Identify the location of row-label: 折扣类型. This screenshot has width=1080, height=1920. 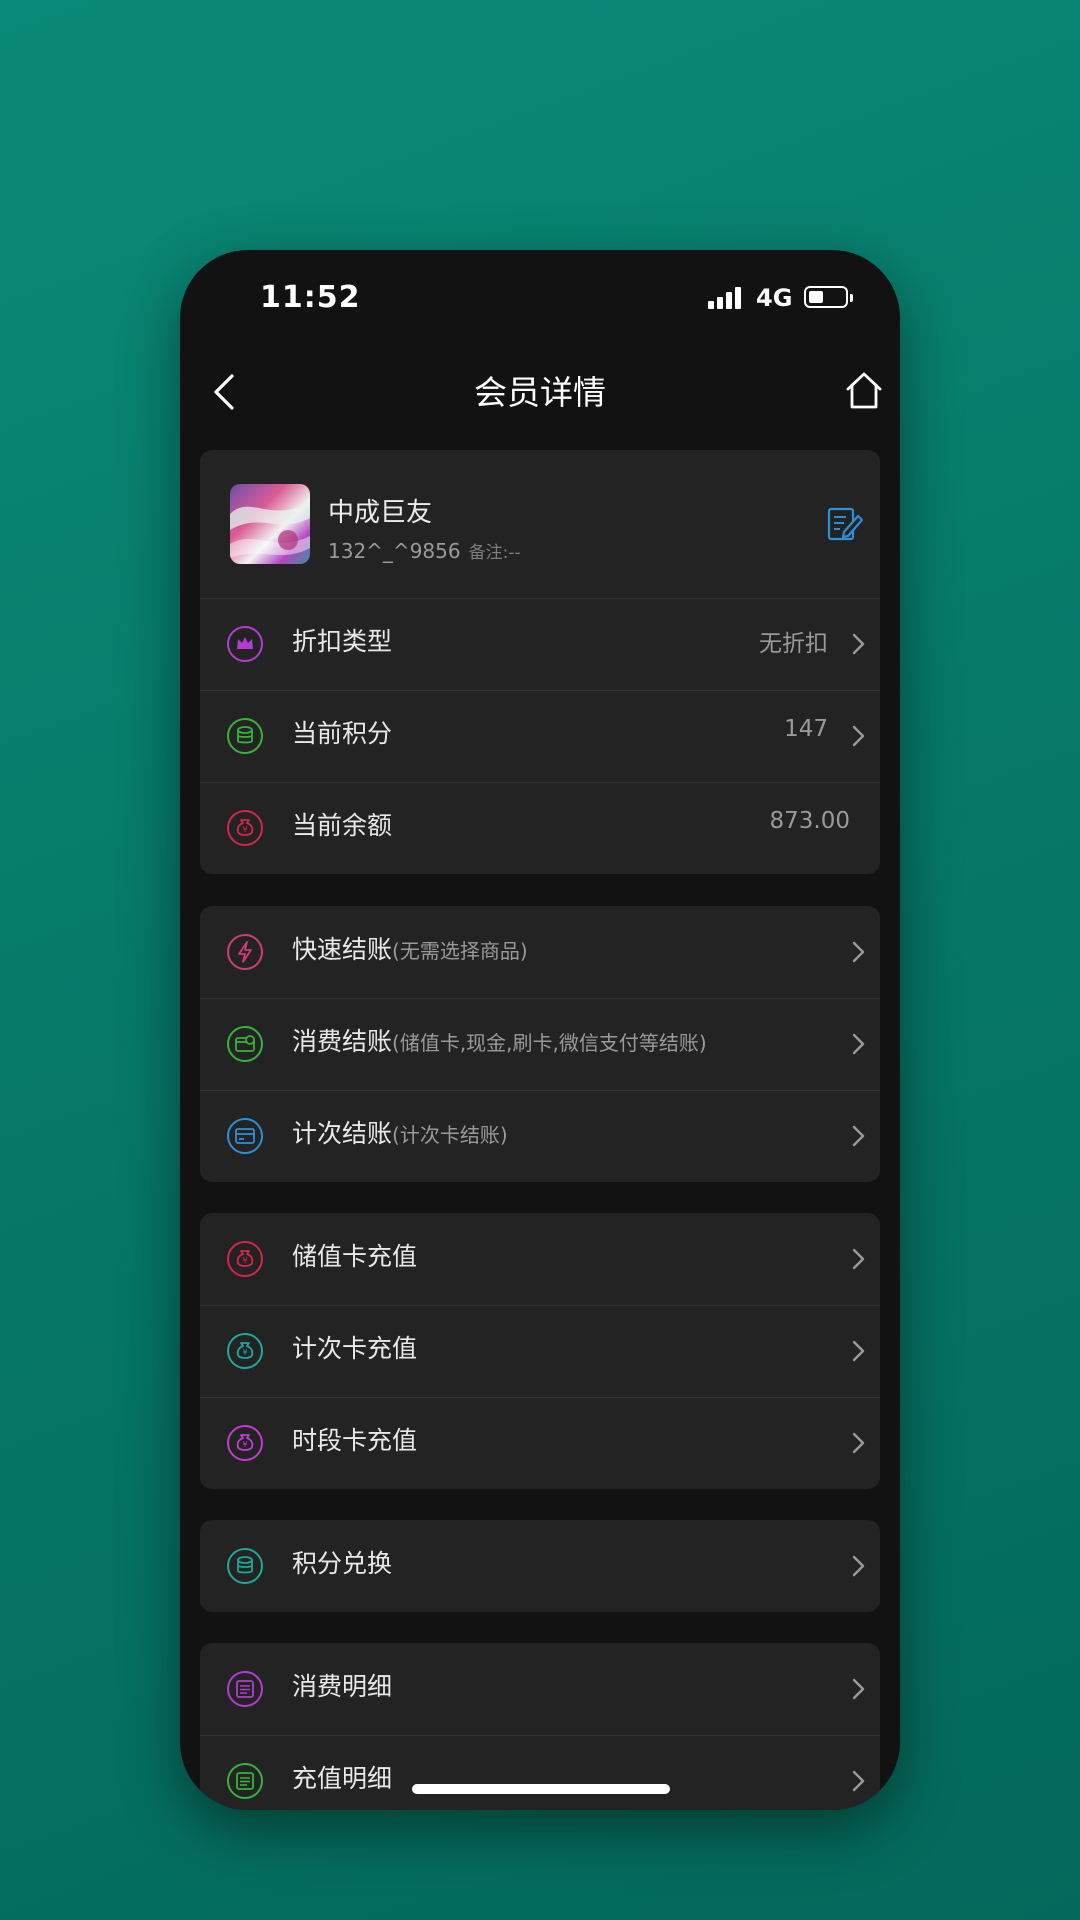
(342, 641).